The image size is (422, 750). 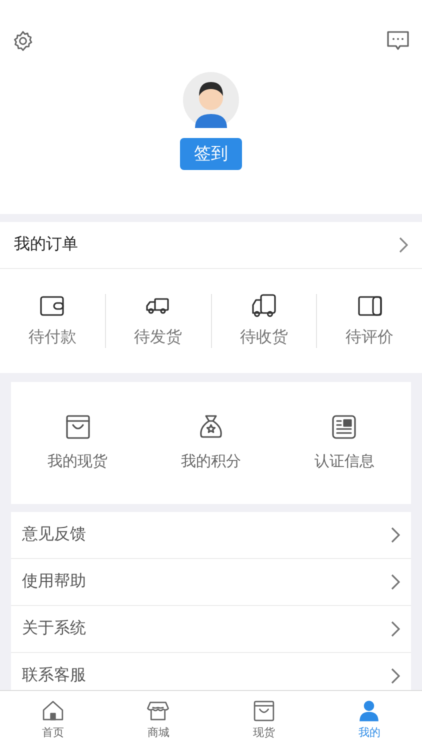 I want to click on shortcut-button: 我的现货, so click(x=77, y=443).